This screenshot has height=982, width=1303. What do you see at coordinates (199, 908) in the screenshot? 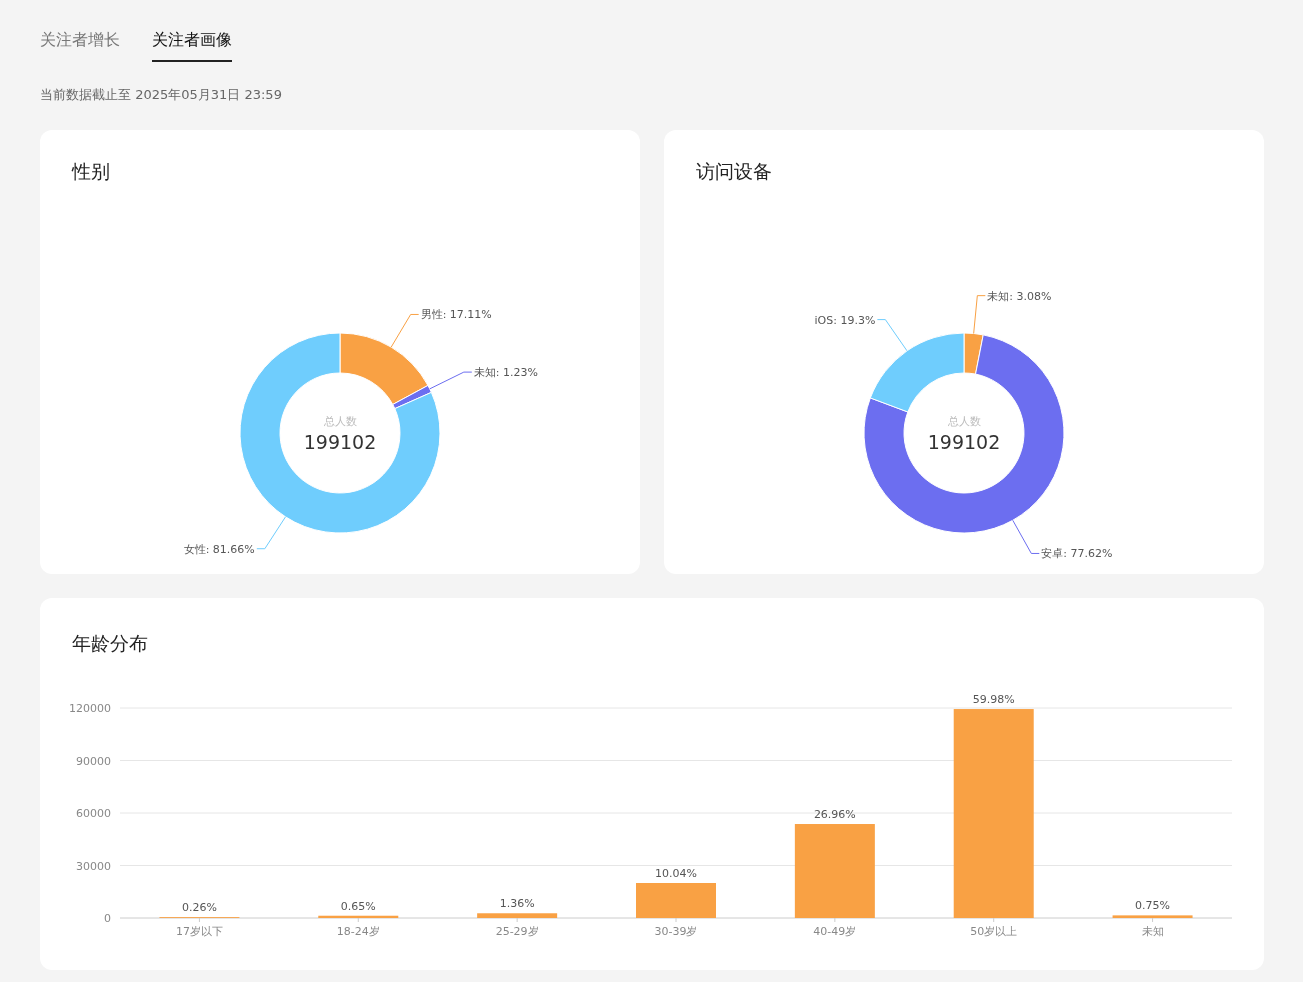
I see `bar-value-label: 0.26%` at bounding box center [199, 908].